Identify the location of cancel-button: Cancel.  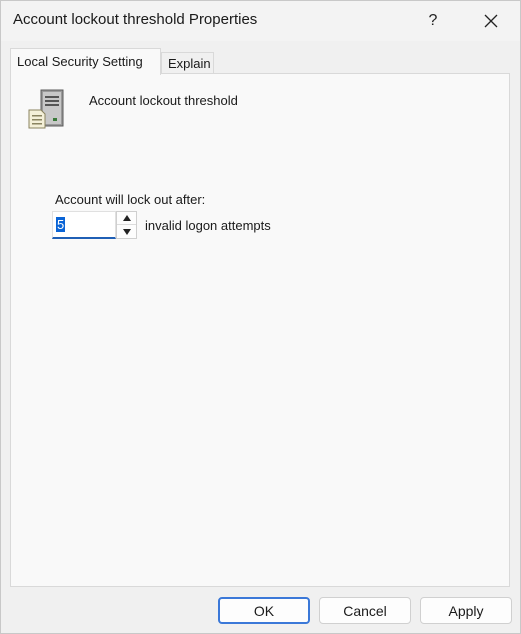
(365, 610).